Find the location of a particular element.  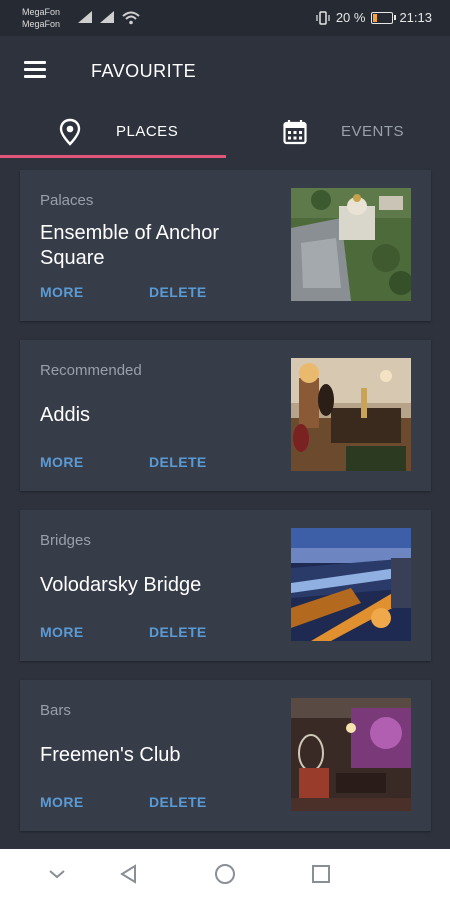

battery-icon is located at coordinates (384, 17).